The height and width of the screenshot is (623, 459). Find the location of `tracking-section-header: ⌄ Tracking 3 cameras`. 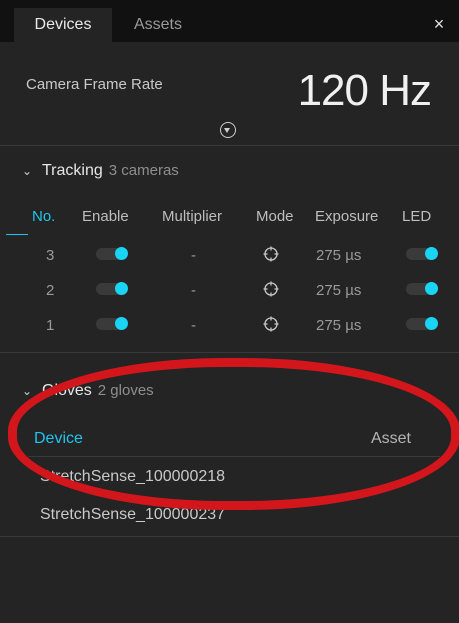

tracking-section-header: ⌄ Tracking 3 cameras is located at coordinates (100, 171).